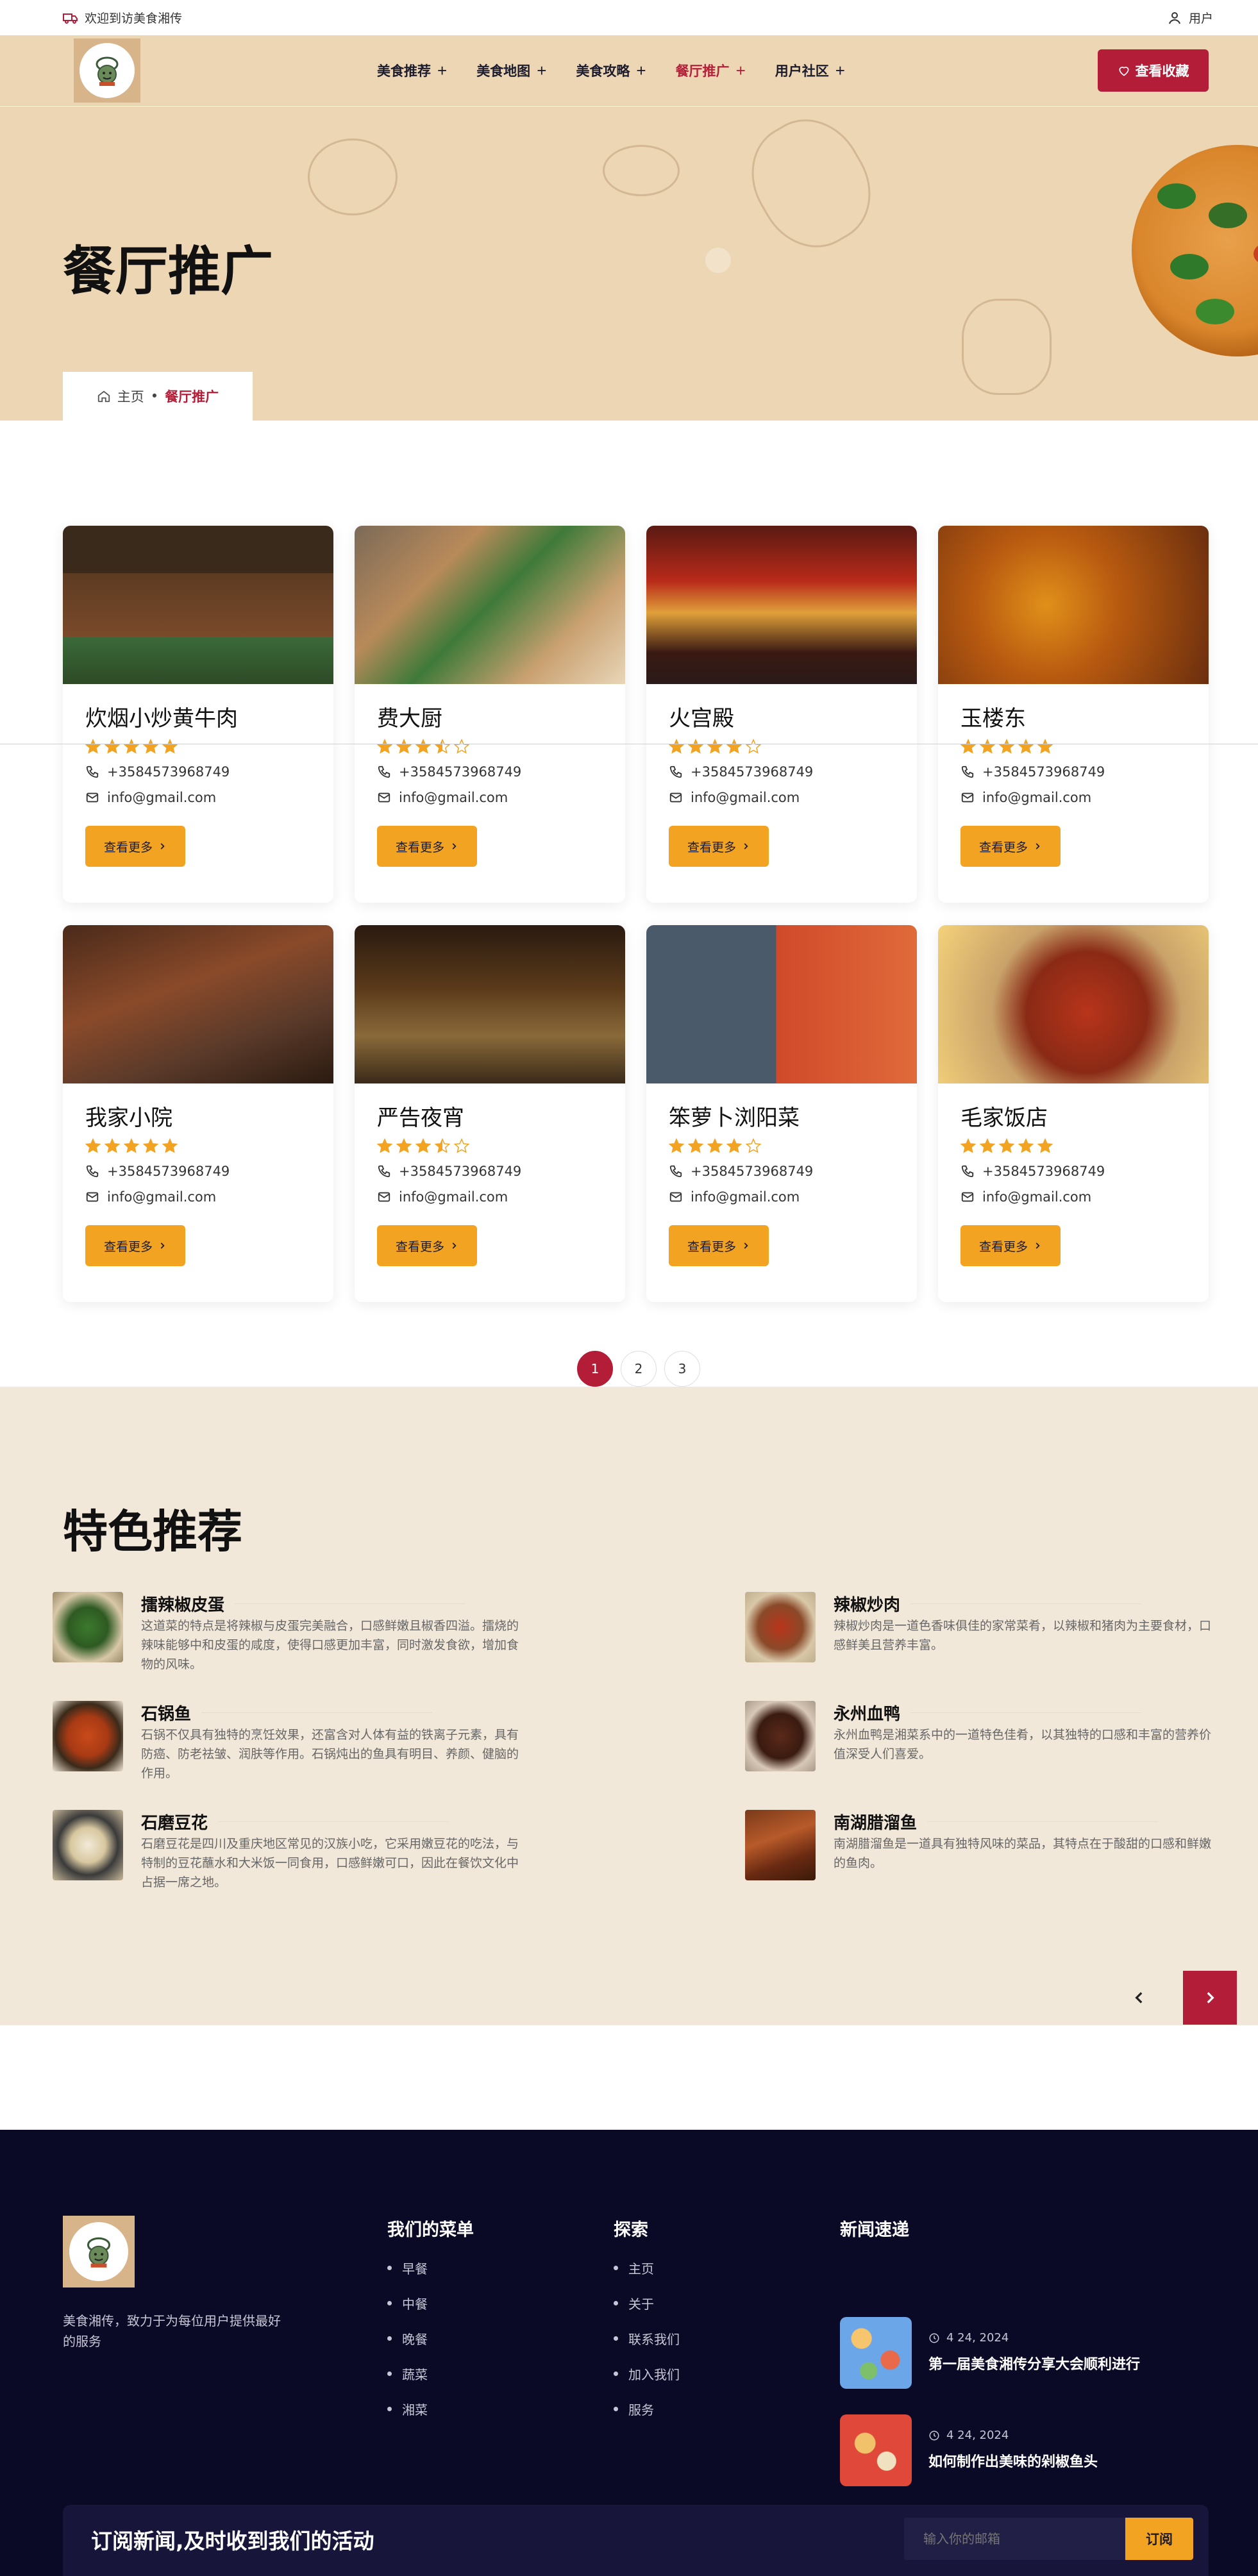 Image resolution: width=1258 pixels, height=2576 pixels. What do you see at coordinates (647, 2338) in the screenshot?
I see `footer-explore-item: 联系我们` at bounding box center [647, 2338].